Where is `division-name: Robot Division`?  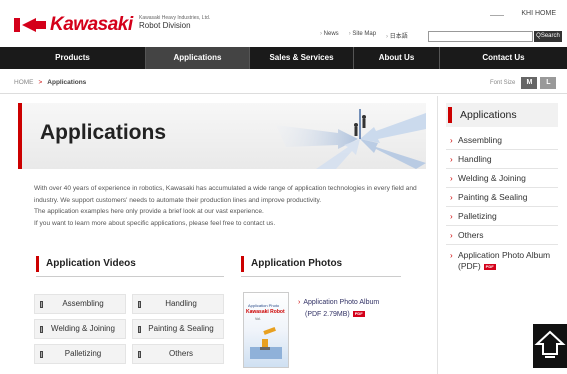 division-name: Robot Division is located at coordinates (165, 25).